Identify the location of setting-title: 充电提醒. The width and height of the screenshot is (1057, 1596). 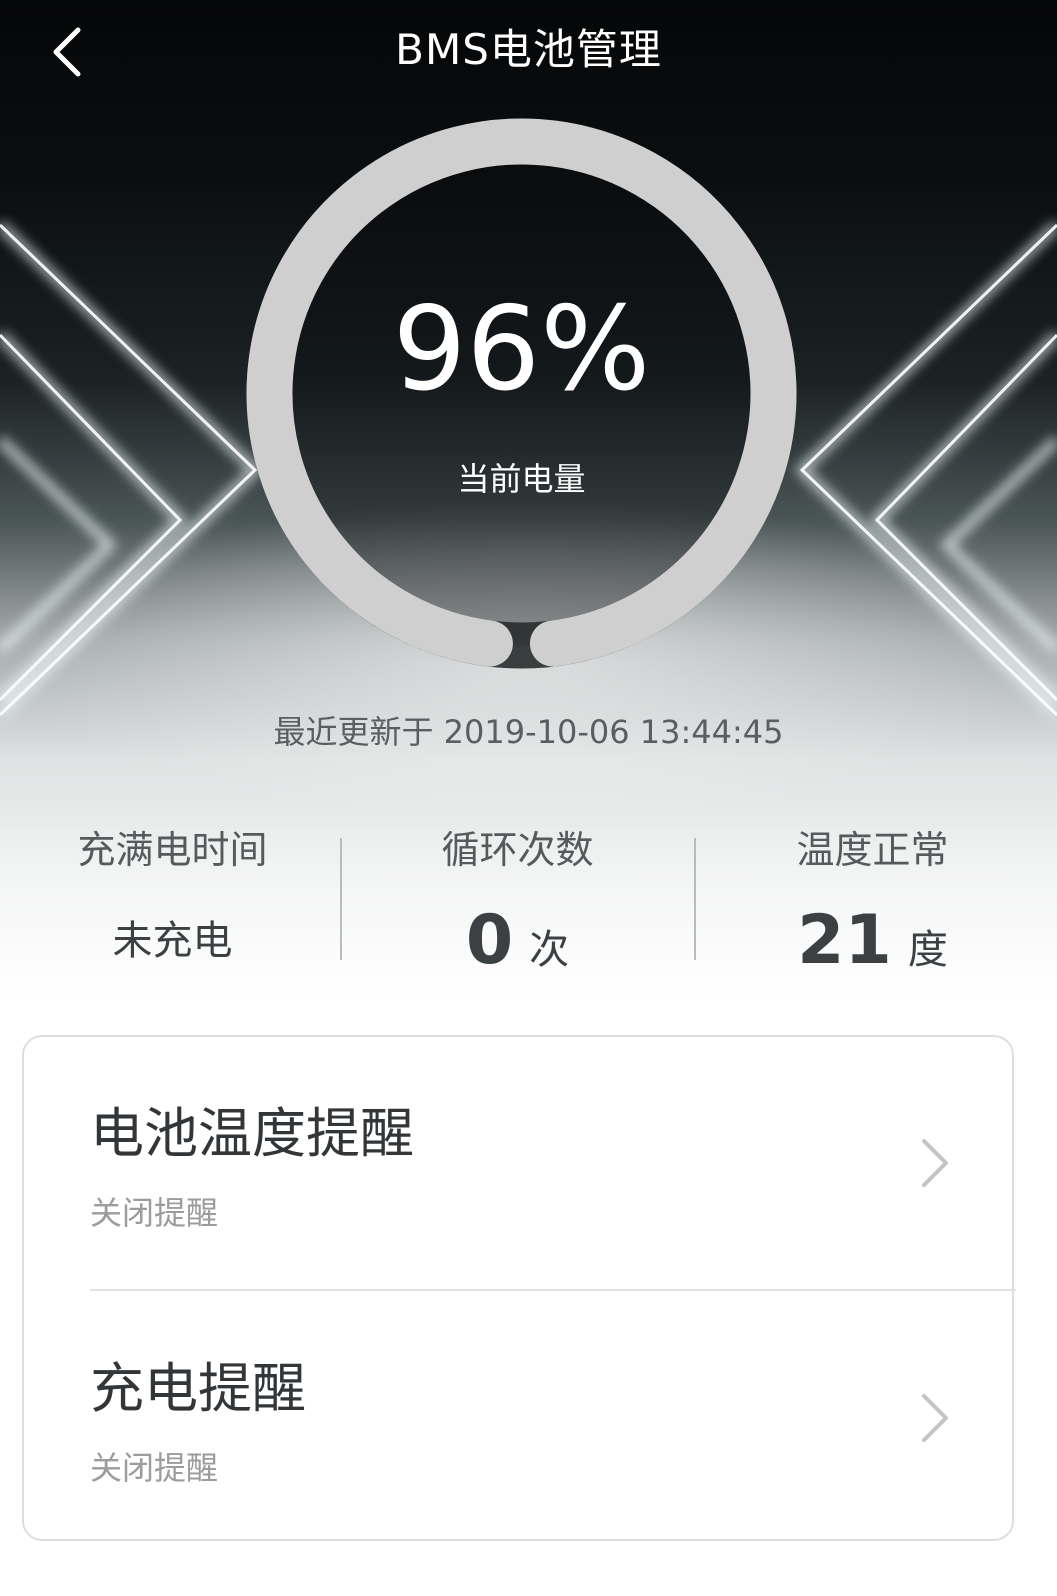
(198, 1388).